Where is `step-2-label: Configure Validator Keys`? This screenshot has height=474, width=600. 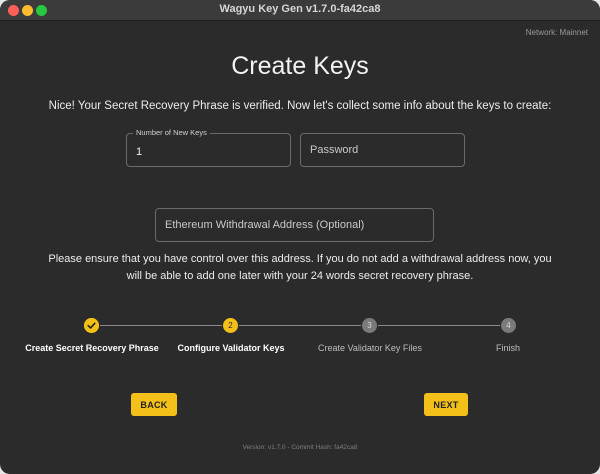
step-2-label: Configure Validator Keys is located at coordinates (231, 348).